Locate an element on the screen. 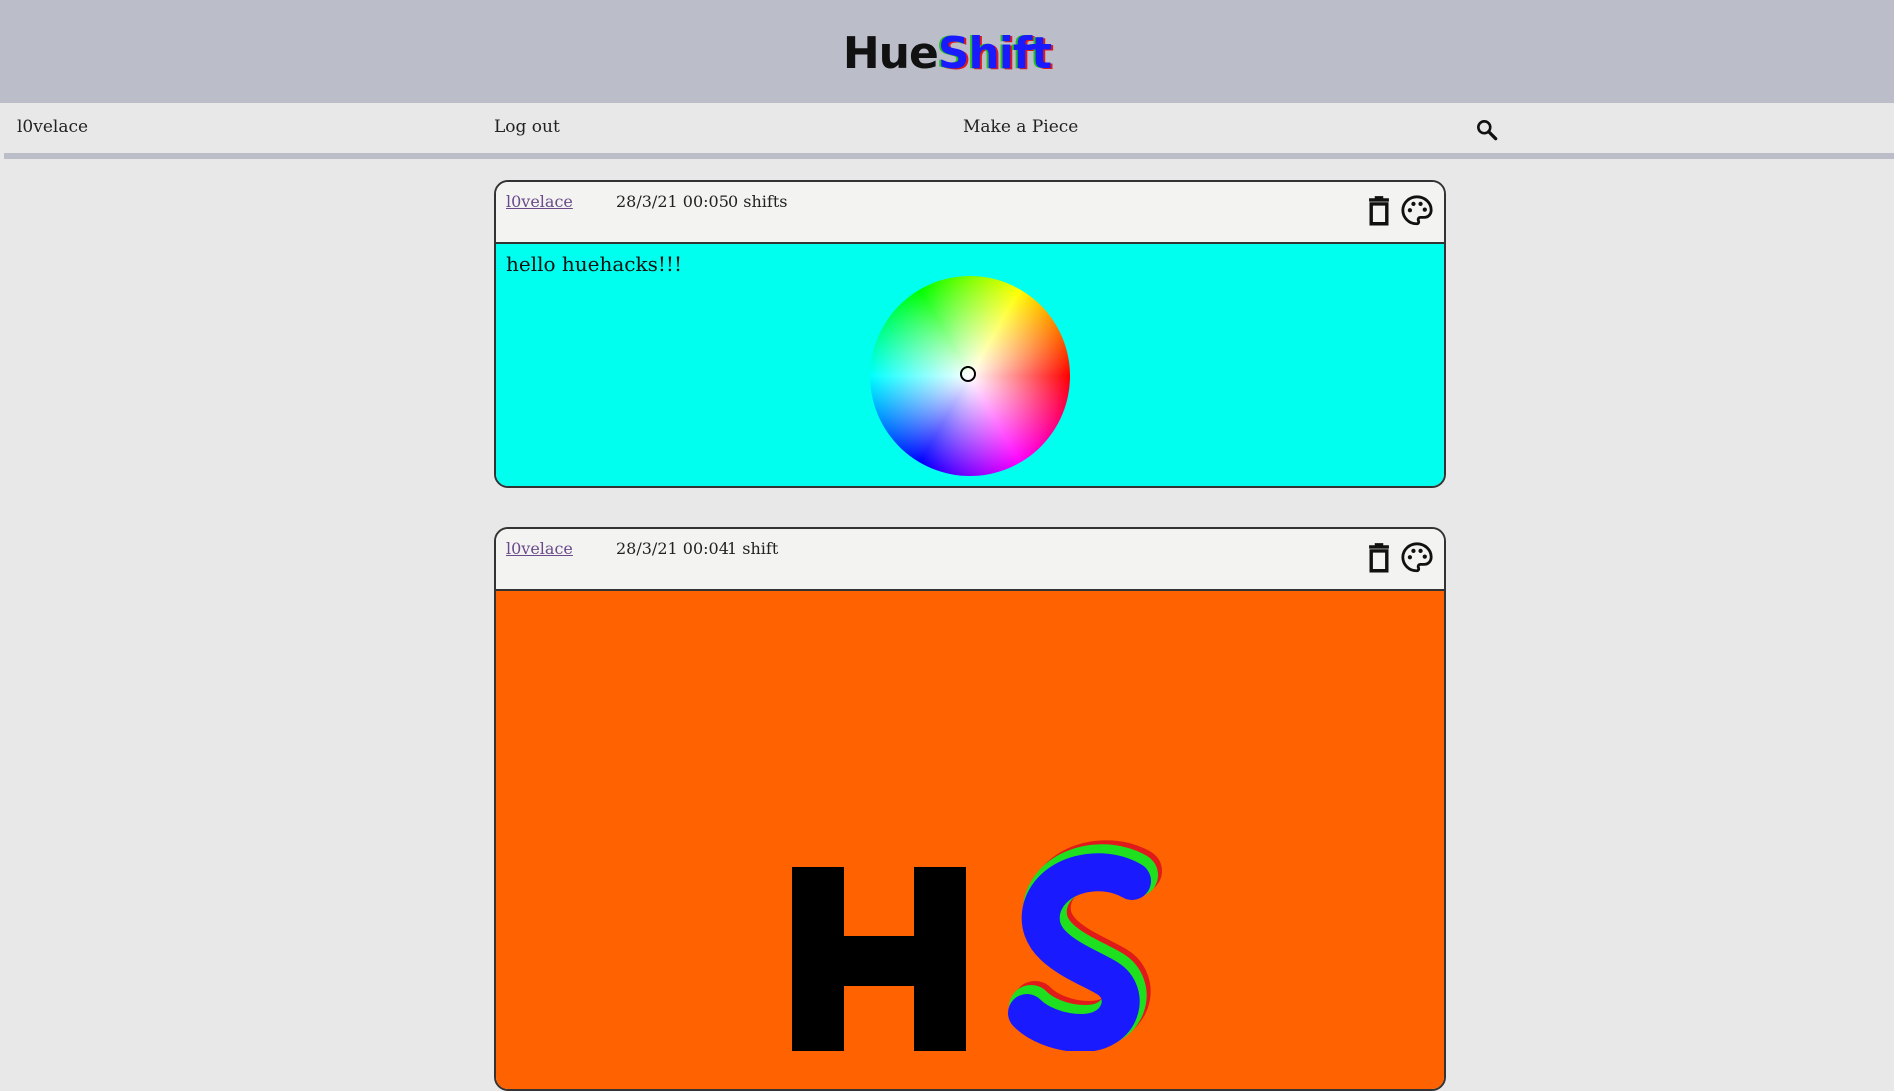  nav-user-link: l0velace is located at coordinates (52, 127).